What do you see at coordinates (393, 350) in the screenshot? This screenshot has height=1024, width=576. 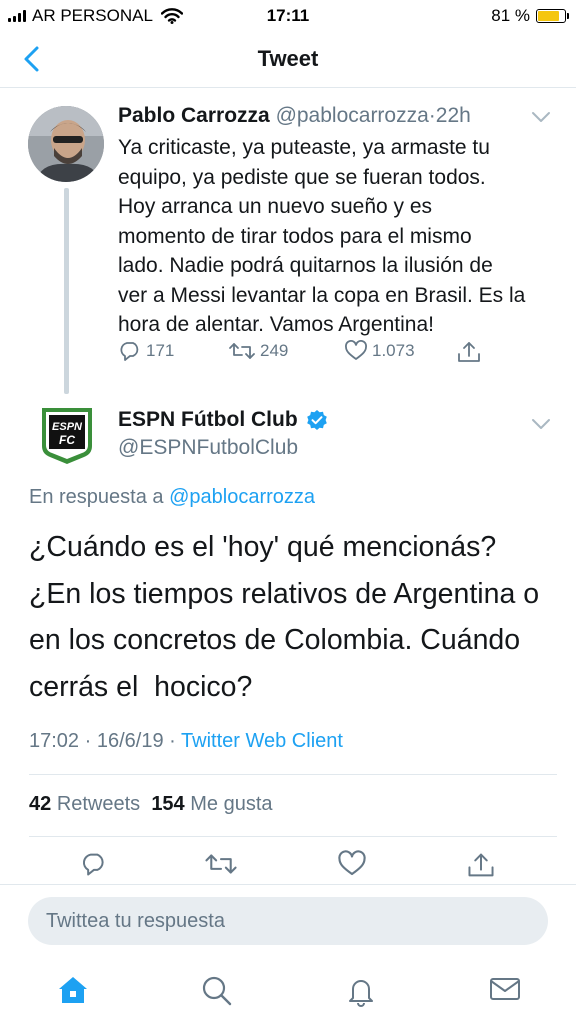 I see `like-count: 1.073` at bounding box center [393, 350].